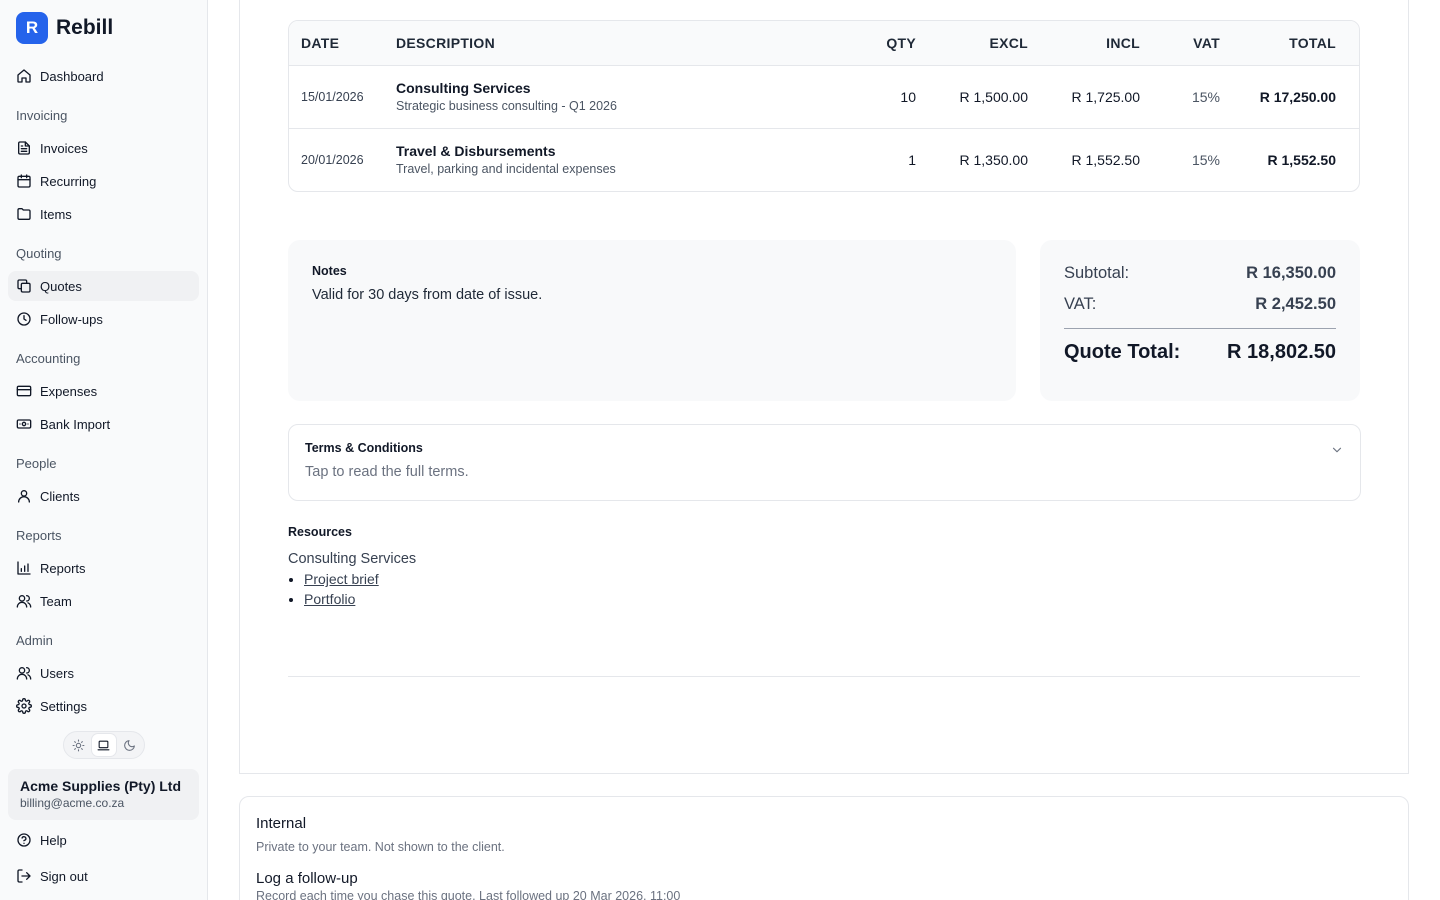 The width and height of the screenshot is (1440, 900). Describe the element at coordinates (908, 97) in the screenshot. I see `row-qty: 10` at that location.